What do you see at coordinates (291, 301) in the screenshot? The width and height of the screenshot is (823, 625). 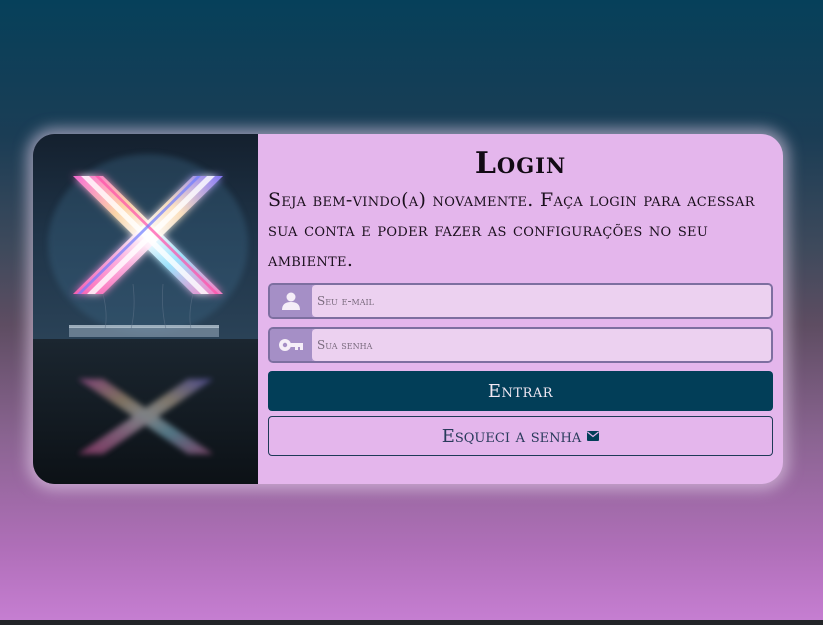 I see `user-icon` at bounding box center [291, 301].